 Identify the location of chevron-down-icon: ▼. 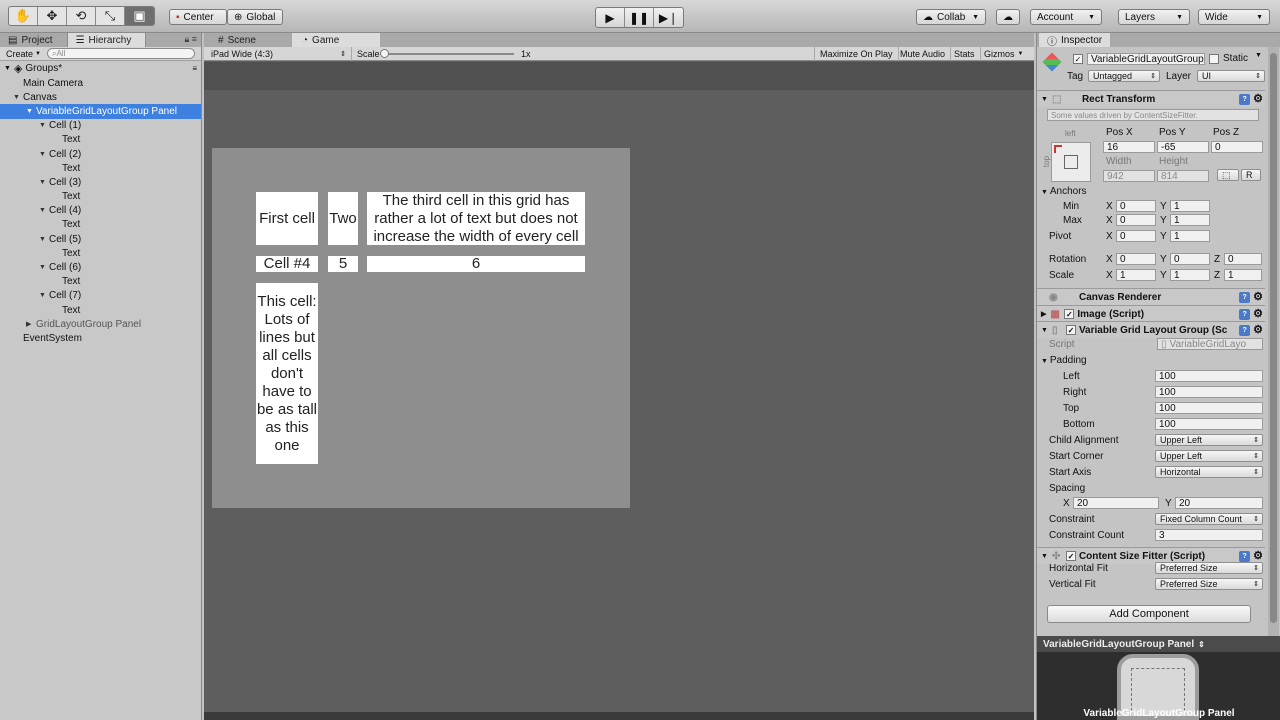
(1258, 55).